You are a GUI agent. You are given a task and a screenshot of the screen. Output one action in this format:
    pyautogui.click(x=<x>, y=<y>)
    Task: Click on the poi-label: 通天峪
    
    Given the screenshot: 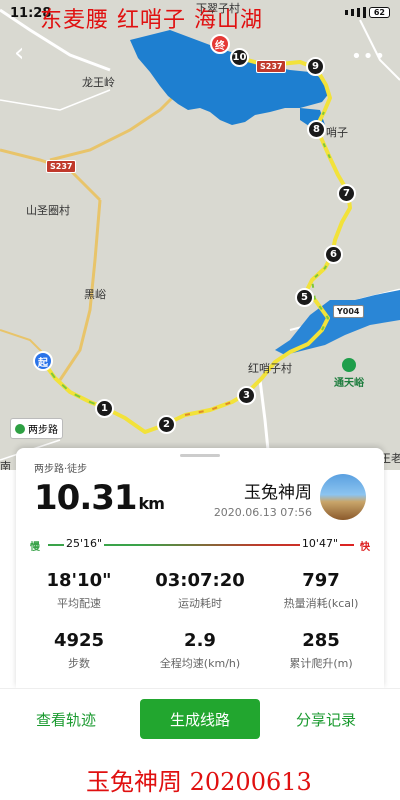 What is the action you would take?
    pyautogui.click(x=349, y=383)
    